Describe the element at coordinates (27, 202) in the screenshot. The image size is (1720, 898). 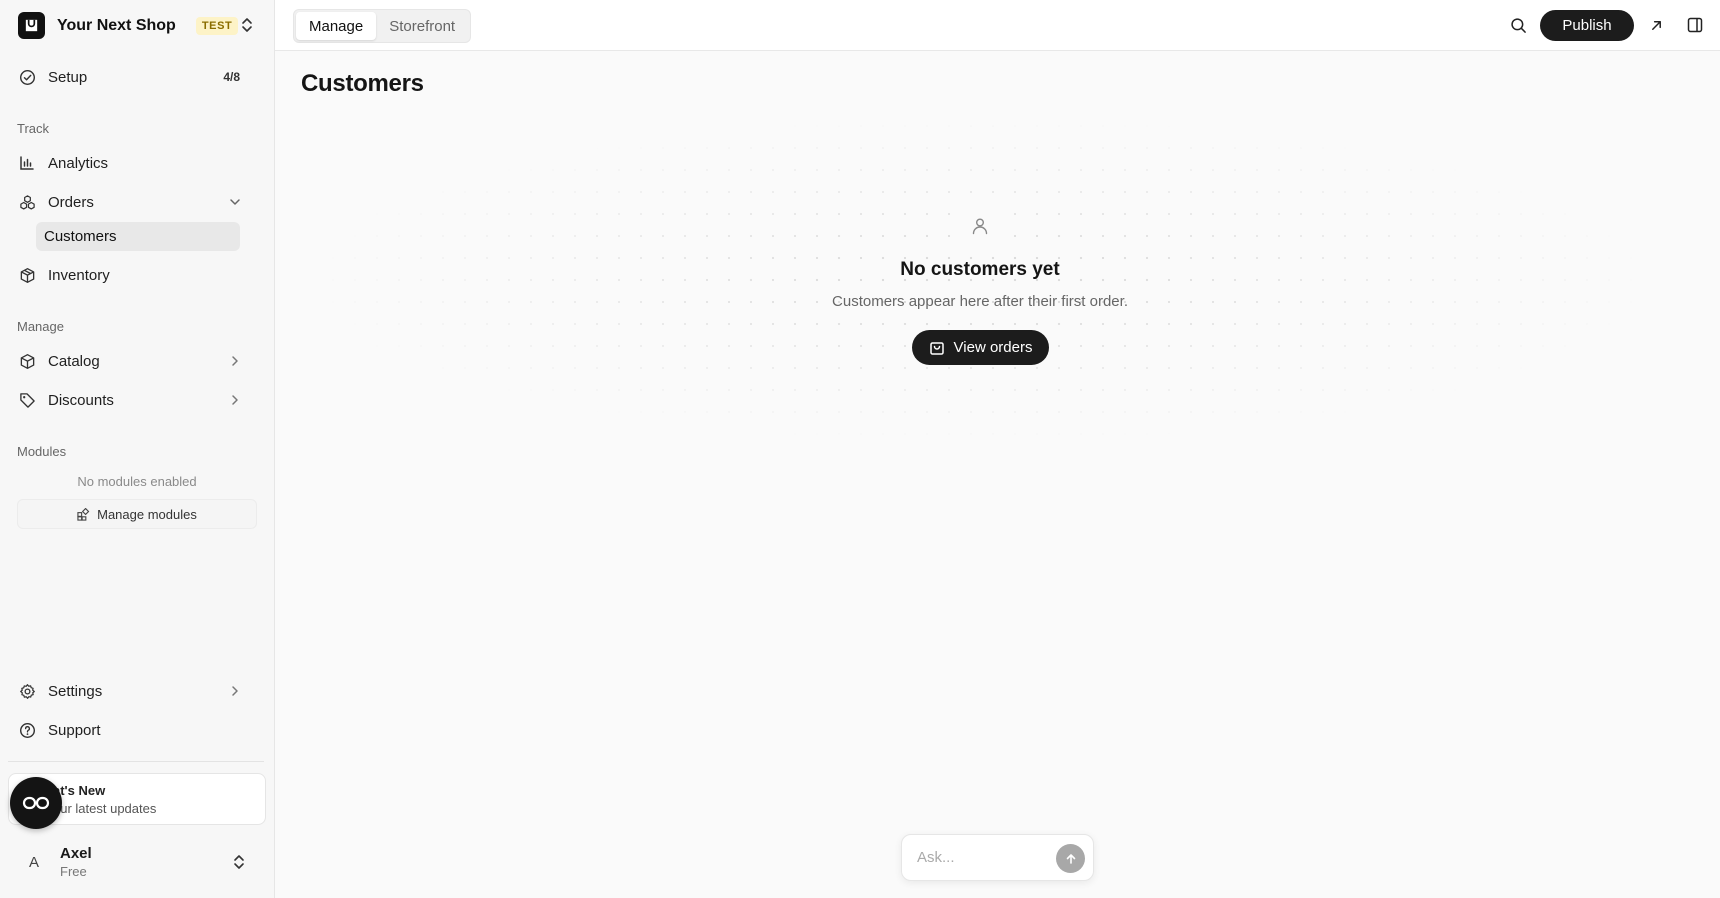
I see `orders-icon` at that location.